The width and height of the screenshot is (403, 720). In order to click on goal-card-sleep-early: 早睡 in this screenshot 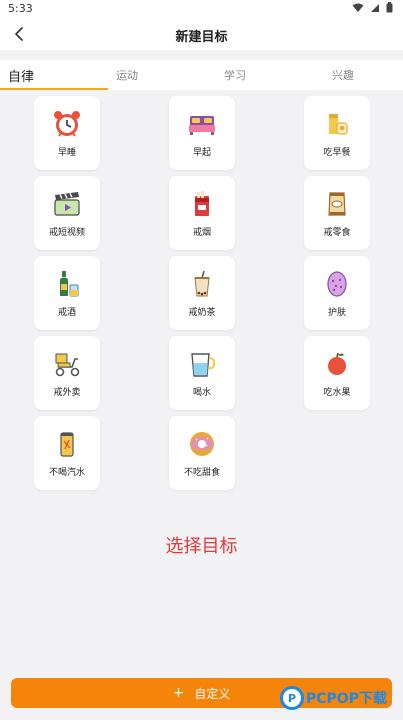, I will do `click(67, 133)`.